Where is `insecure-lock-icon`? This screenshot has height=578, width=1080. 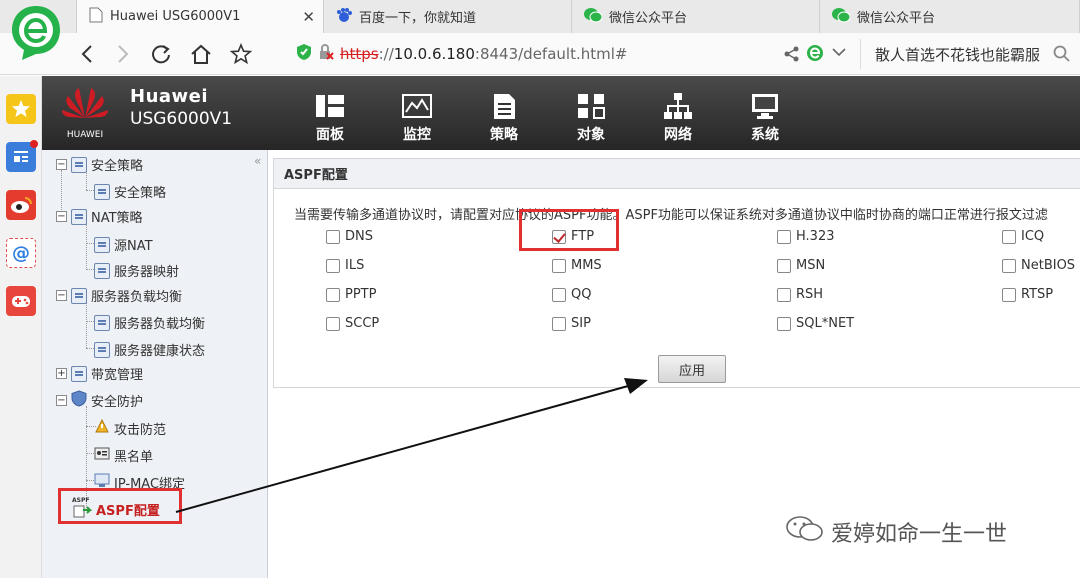 insecure-lock-icon is located at coordinates (326, 54).